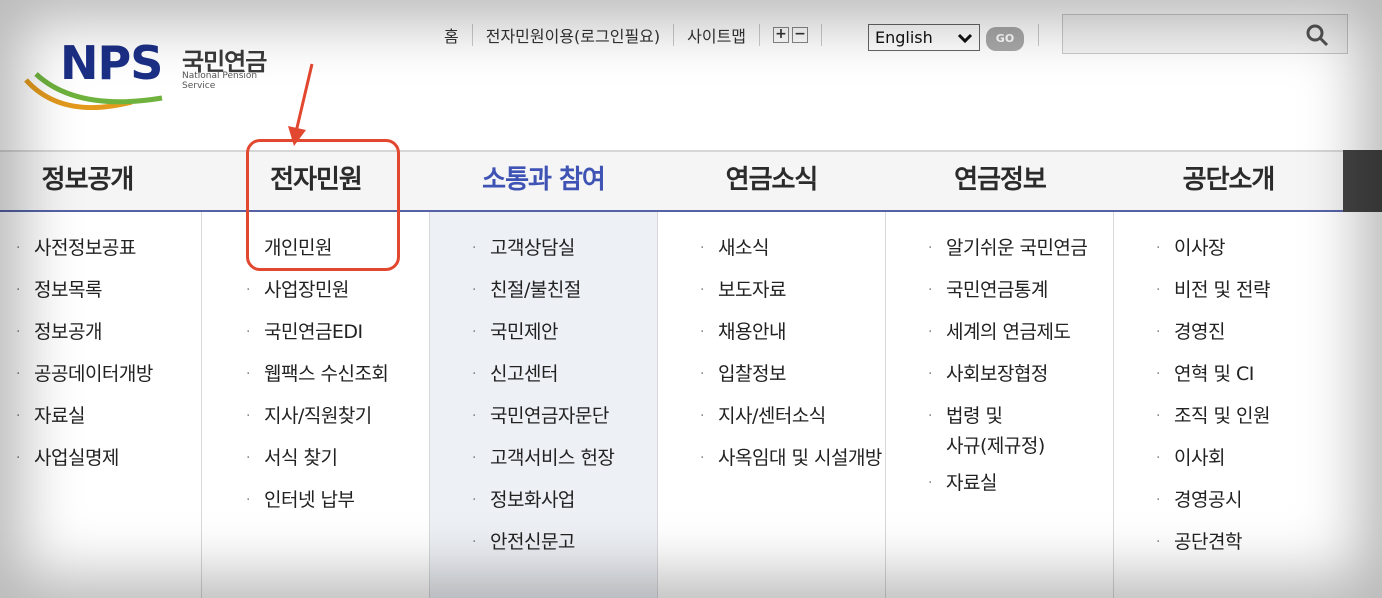 This screenshot has width=1382, height=598. What do you see at coordinates (543, 425) in the screenshot?
I see `submenu-item: 국민연금자문단` at bounding box center [543, 425].